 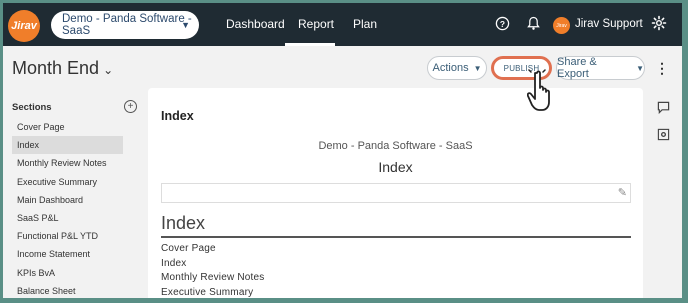 What do you see at coordinates (67, 273) in the screenshot?
I see `sidebar-item-kpis-bva: KPIs BvA` at bounding box center [67, 273].